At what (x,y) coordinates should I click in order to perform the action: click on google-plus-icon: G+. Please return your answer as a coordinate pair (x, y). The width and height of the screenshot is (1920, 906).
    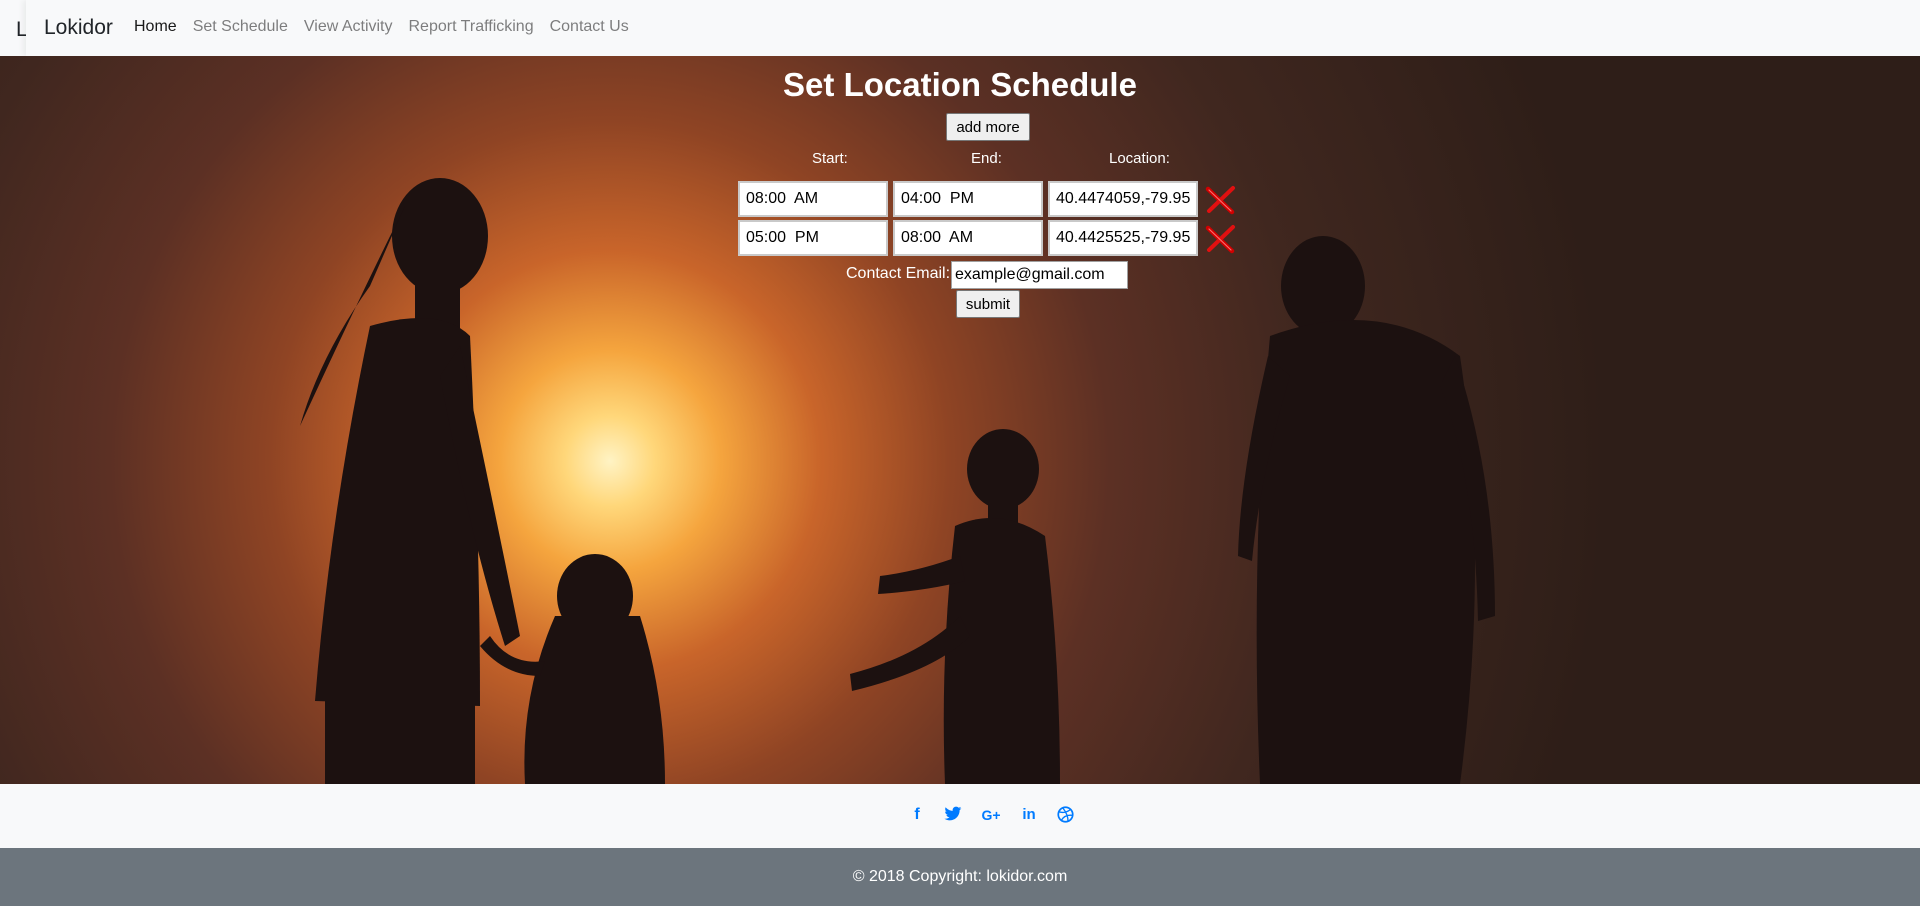
    Looking at the image, I should click on (991, 815).